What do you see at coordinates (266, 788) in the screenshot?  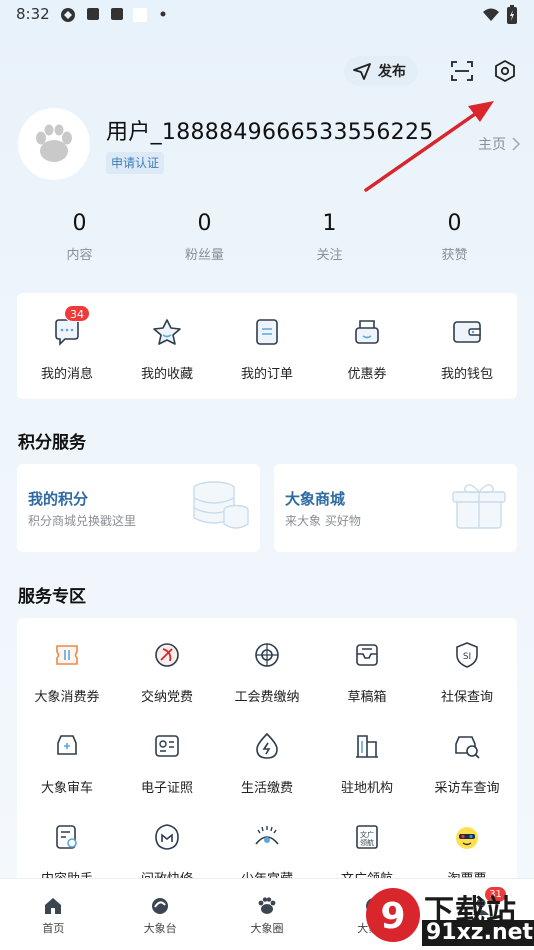 I see `service-item-label: 生活缴费` at bounding box center [266, 788].